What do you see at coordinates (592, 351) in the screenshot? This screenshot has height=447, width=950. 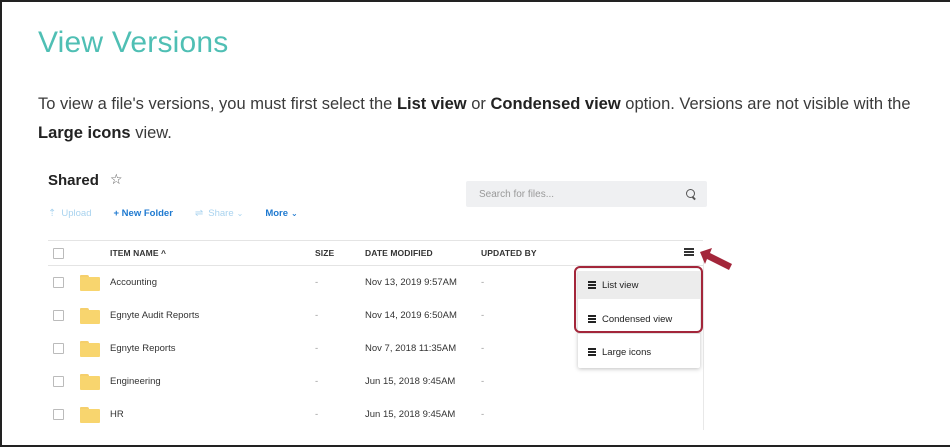 I see `large-icons-icon` at bounding box center [592, 351].